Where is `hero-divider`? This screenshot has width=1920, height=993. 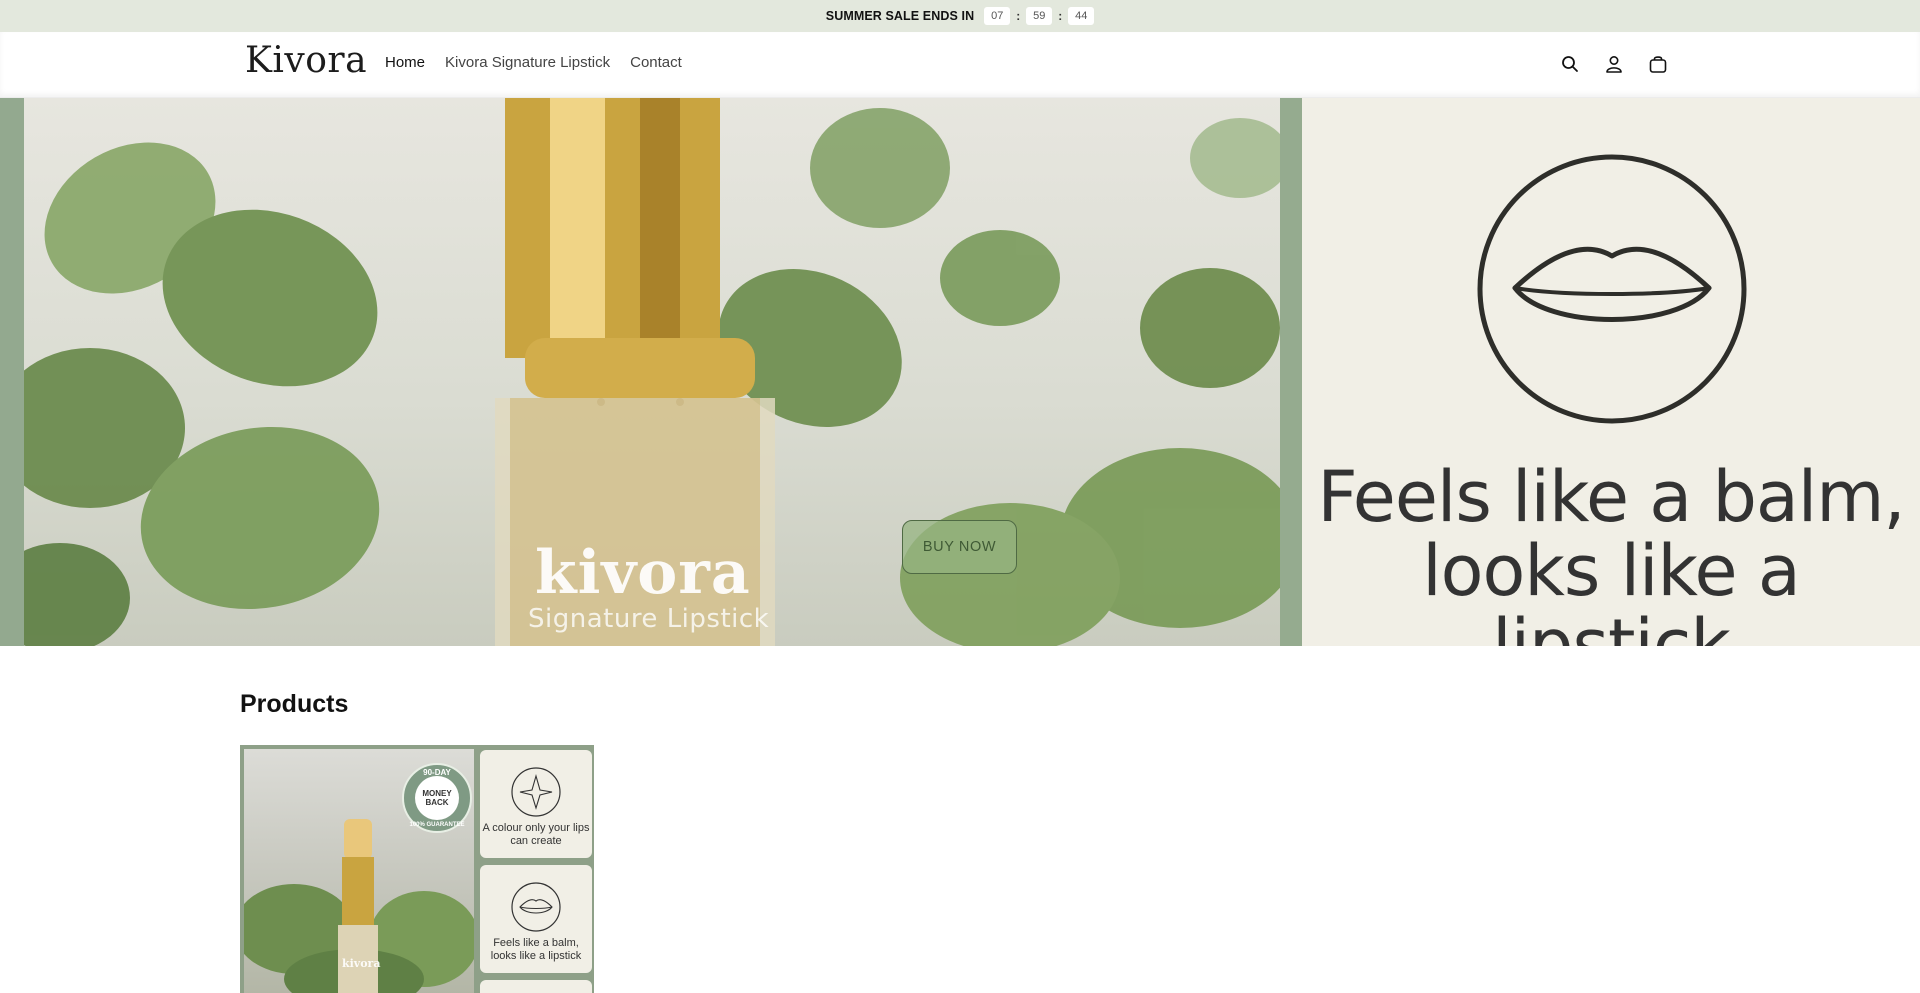 hero-divider is located at coordinates (1291, 372).